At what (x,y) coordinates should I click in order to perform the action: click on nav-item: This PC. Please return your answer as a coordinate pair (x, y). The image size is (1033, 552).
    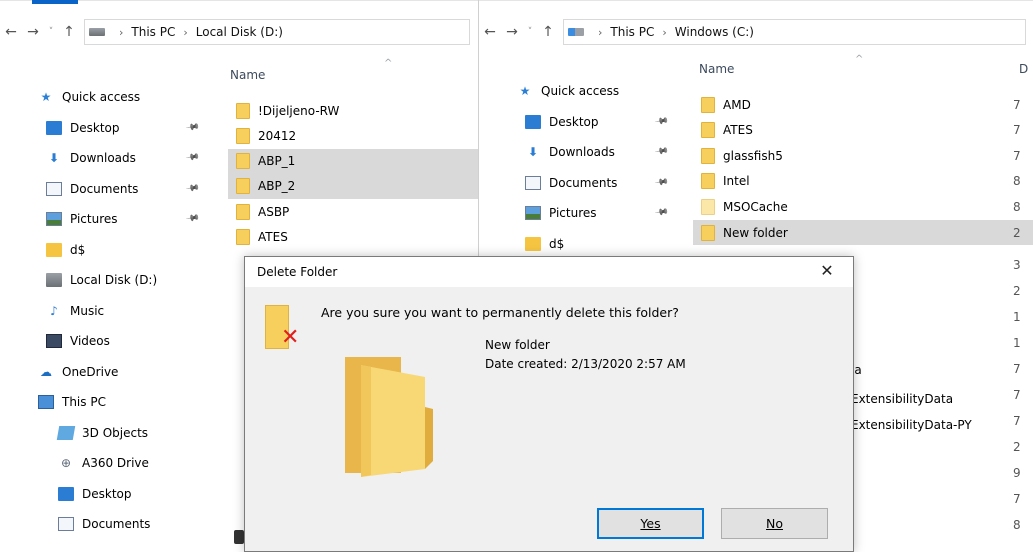
    Looking at the image, I should click on (105, 402).